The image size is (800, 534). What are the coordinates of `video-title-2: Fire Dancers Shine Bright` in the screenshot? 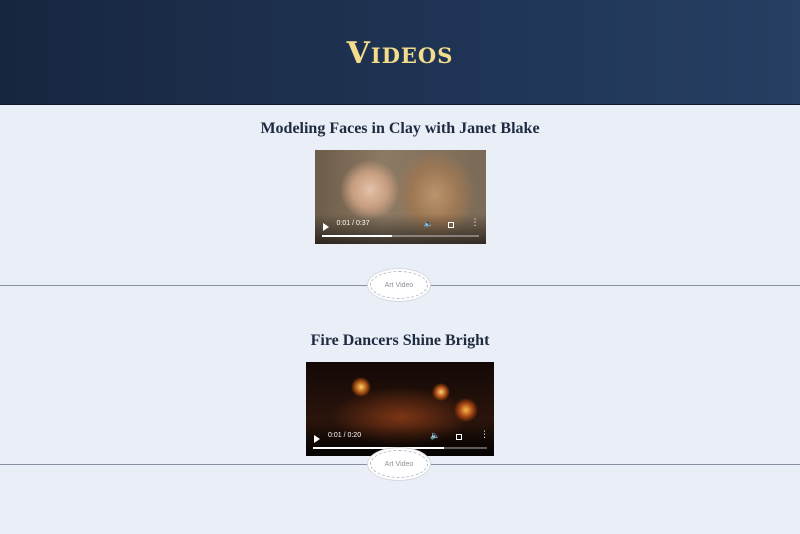 It's located at (400, 340).